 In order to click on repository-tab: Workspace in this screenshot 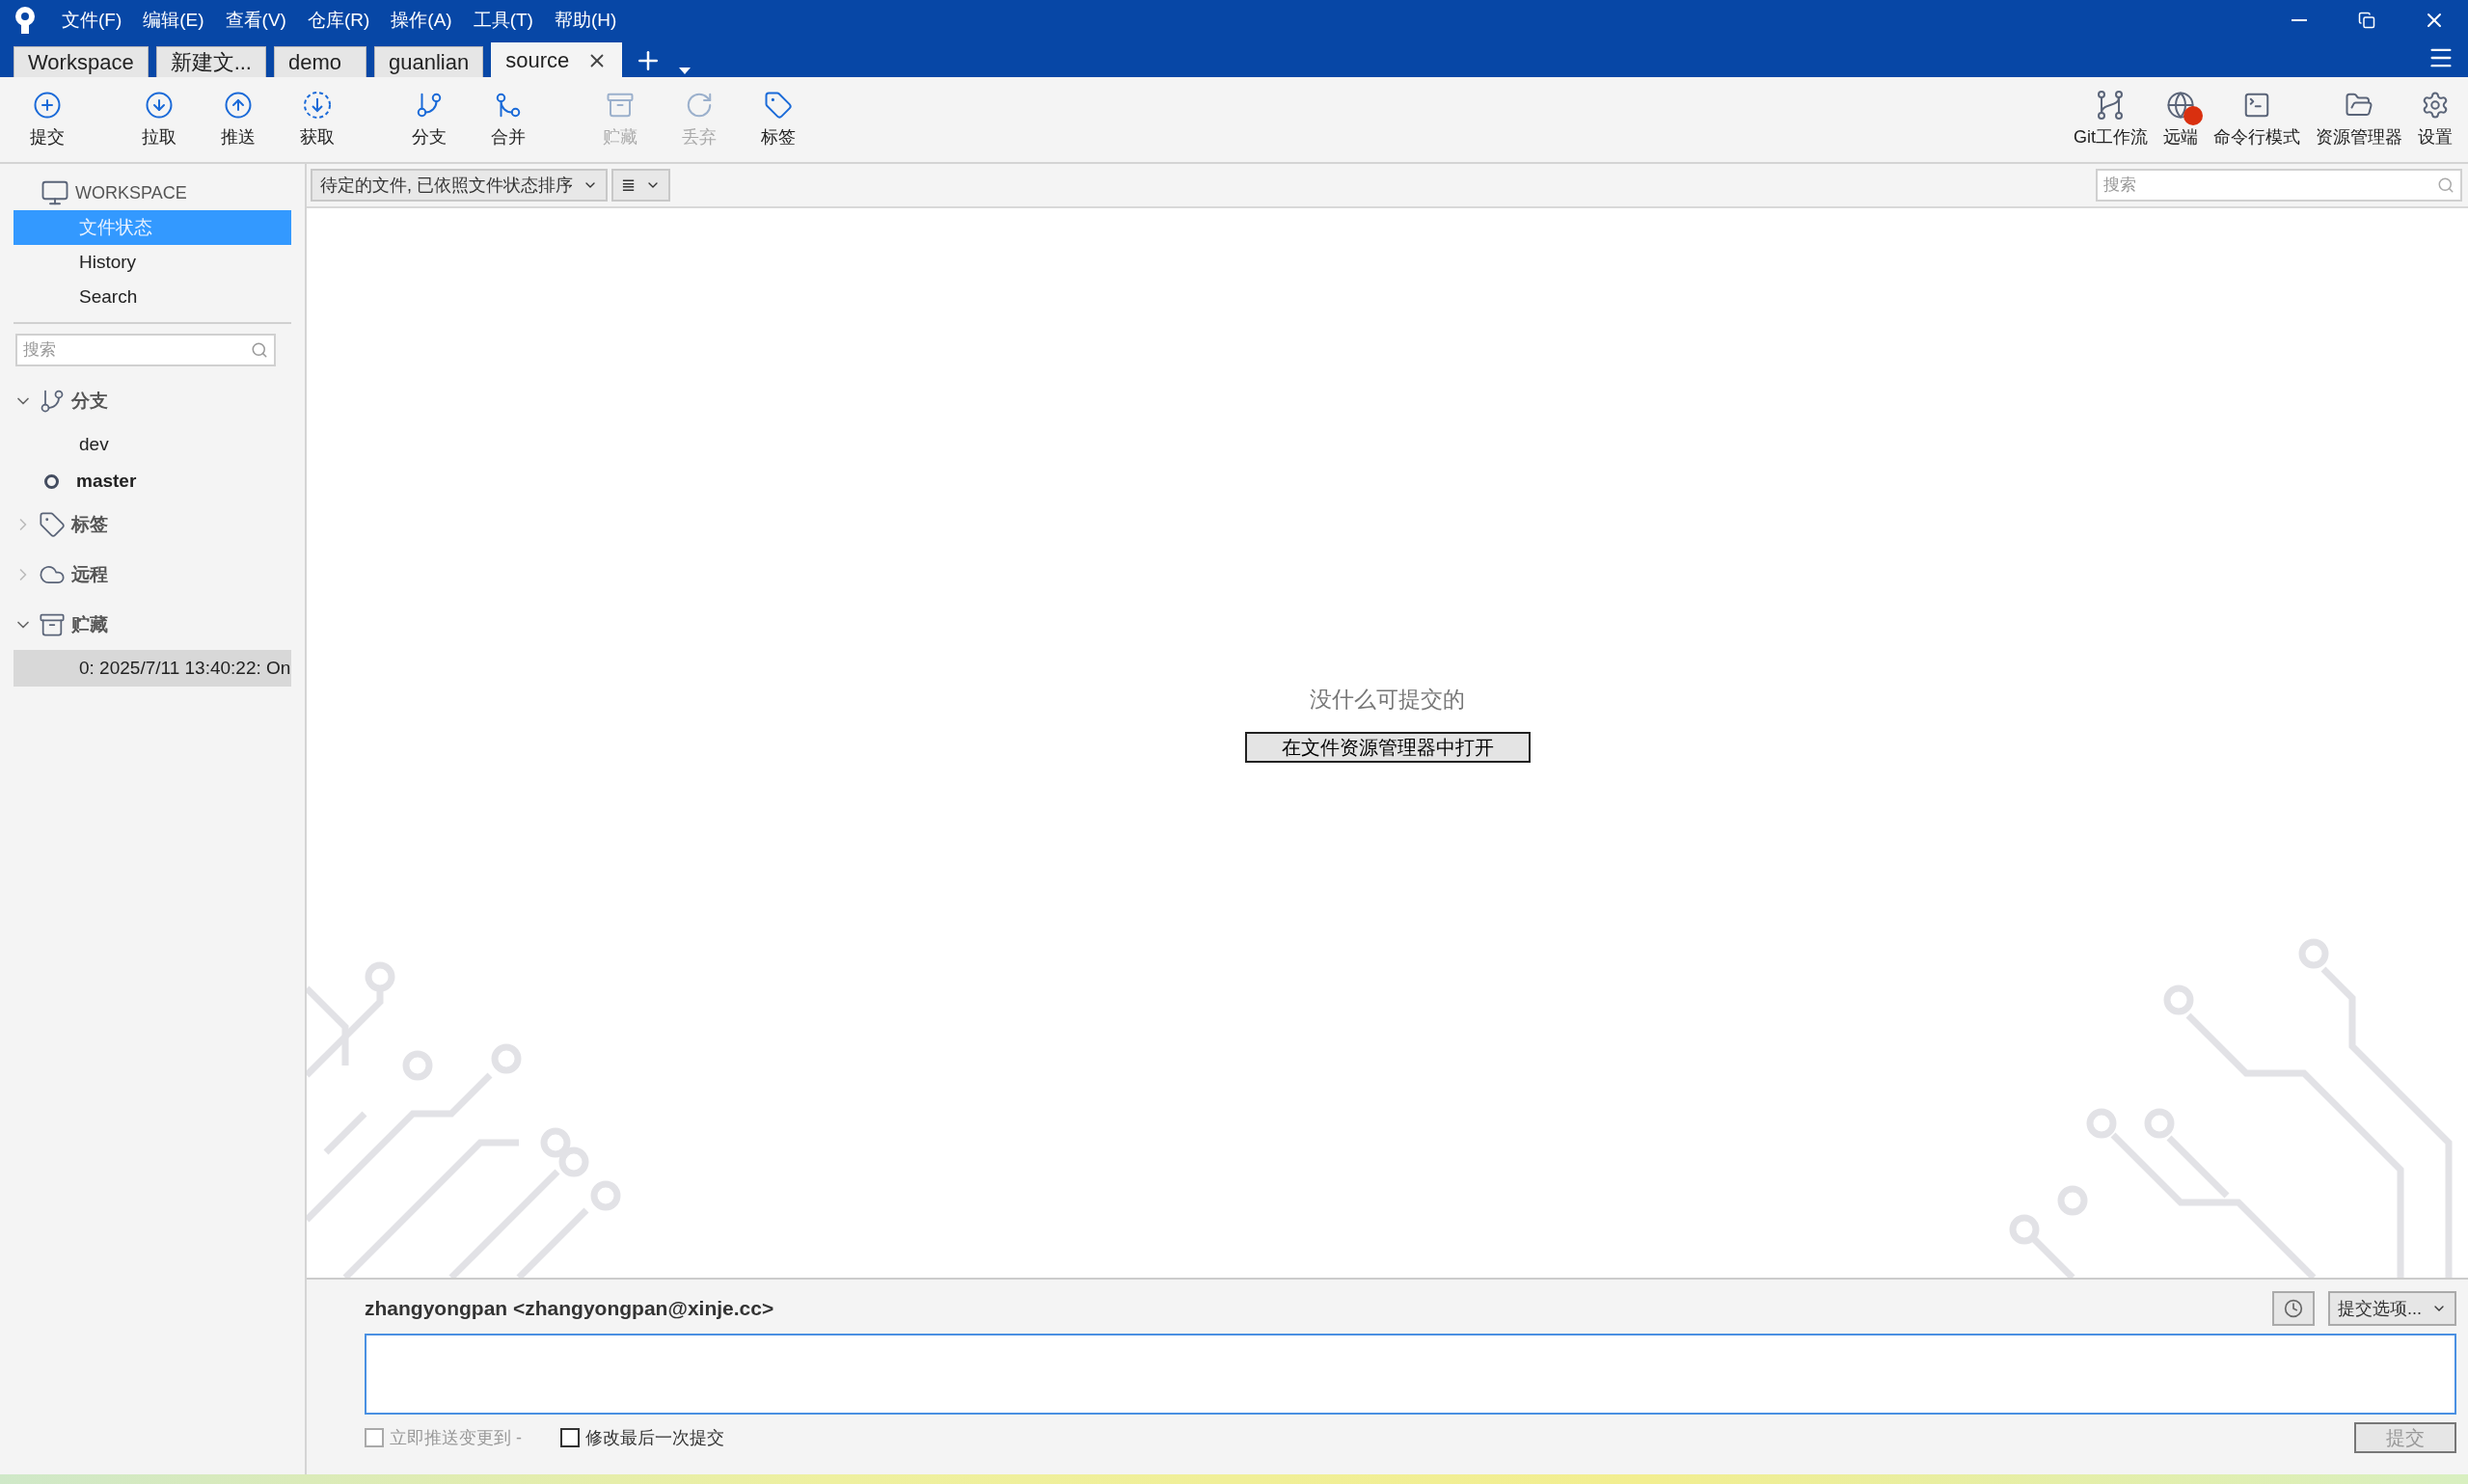, I will do `click(81, 61)`.